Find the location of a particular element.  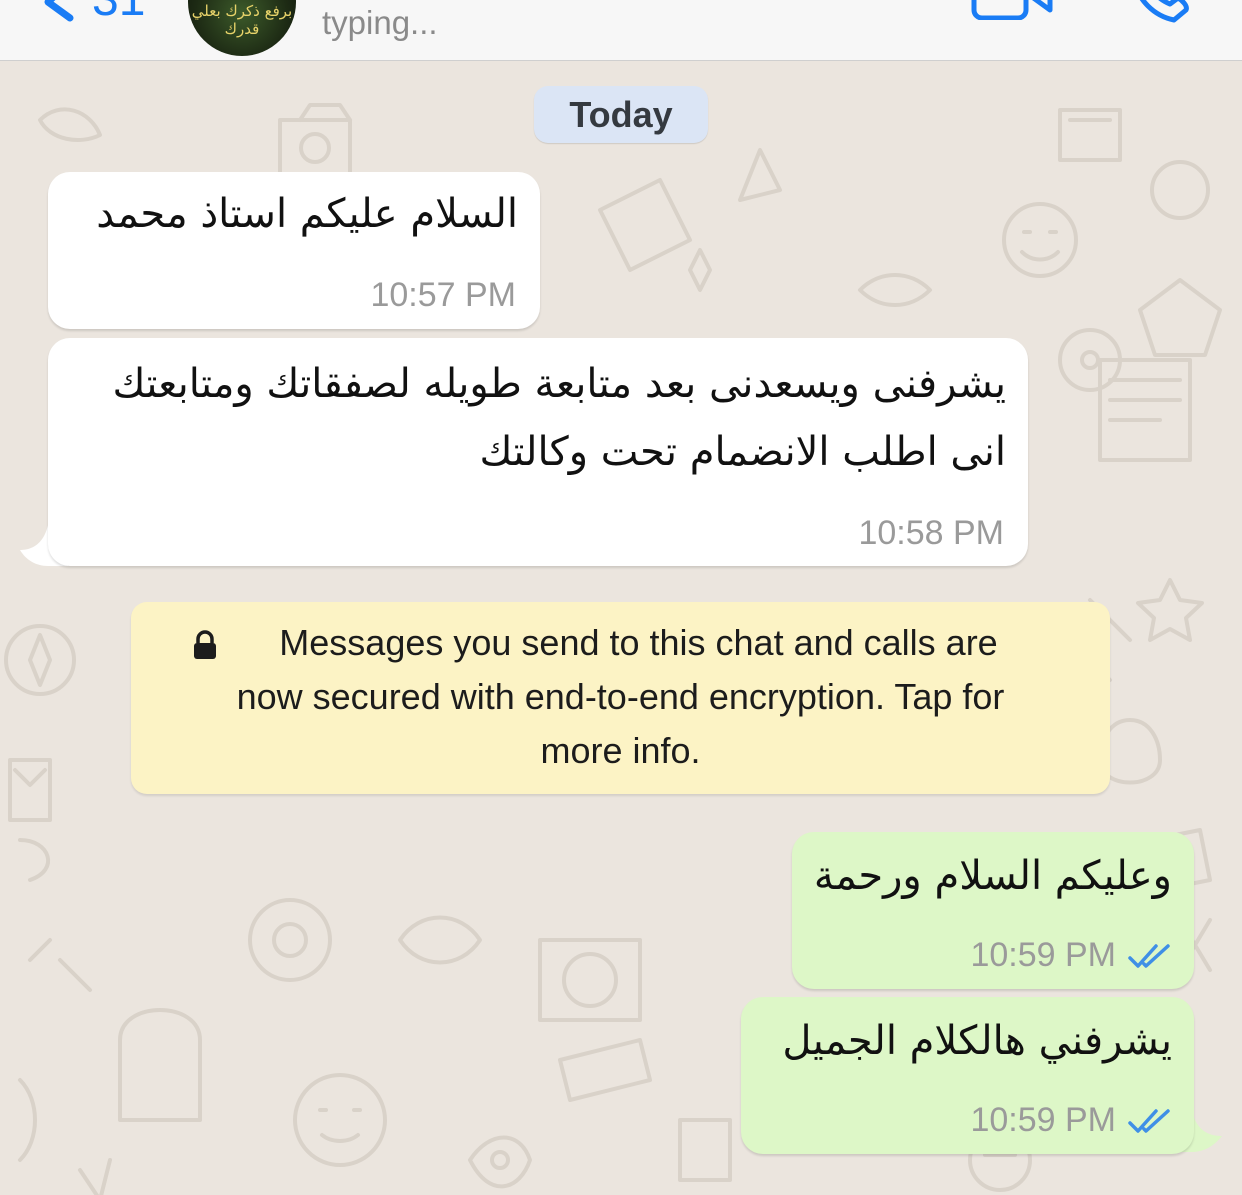

avatar: برفع ذكرك بعلي قدرك is located at coordinates (242, 28).